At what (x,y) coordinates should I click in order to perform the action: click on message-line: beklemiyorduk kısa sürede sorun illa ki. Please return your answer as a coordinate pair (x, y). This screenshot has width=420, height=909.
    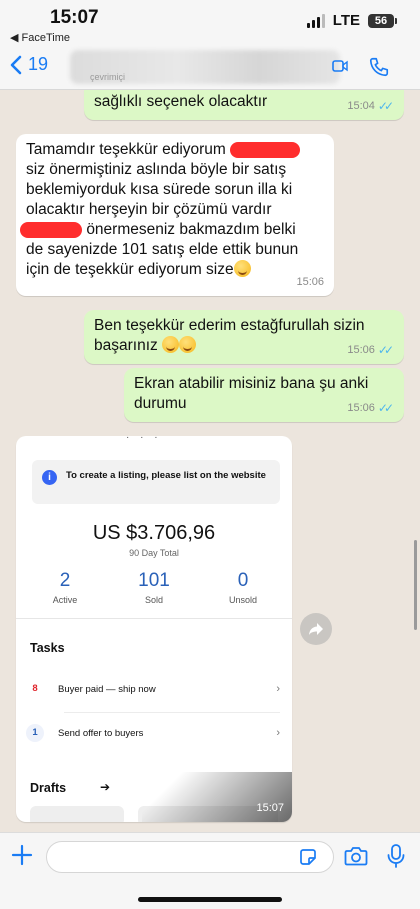
    Looking at the image, I should click on (159, 189).